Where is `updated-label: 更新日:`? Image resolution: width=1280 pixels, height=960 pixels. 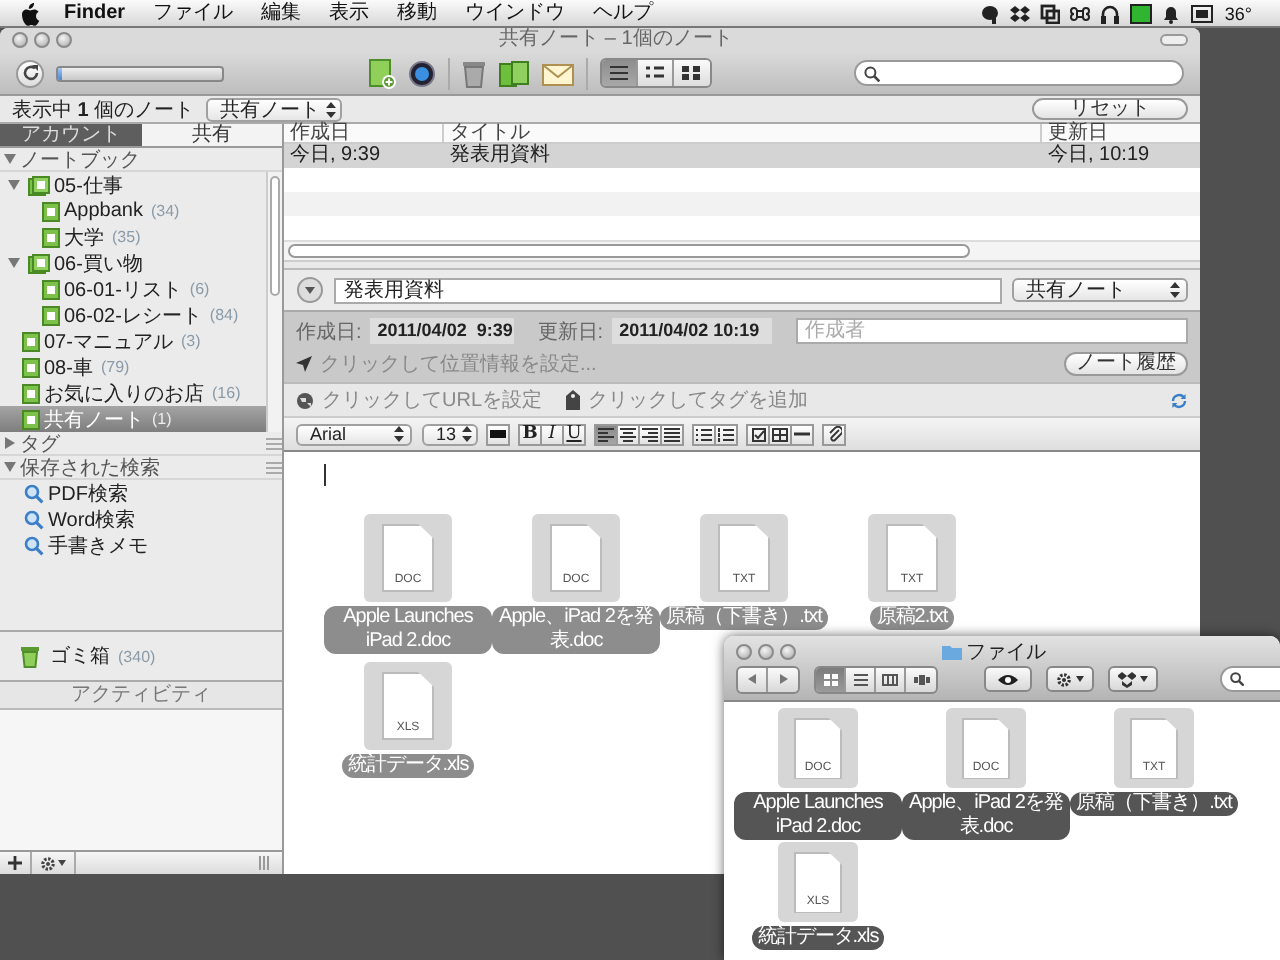
updated-label: 更新日: is located at coordinates (570, 332).